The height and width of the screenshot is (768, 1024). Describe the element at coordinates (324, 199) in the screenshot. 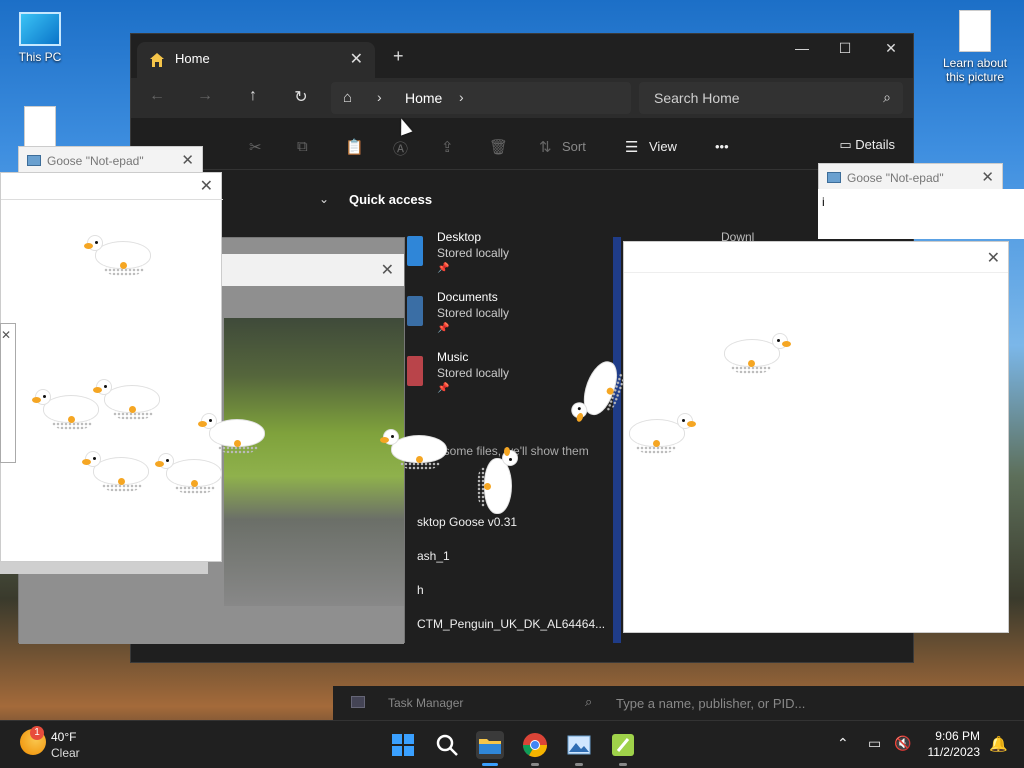

I see `chevron-down-icon: ⌄` at that location.